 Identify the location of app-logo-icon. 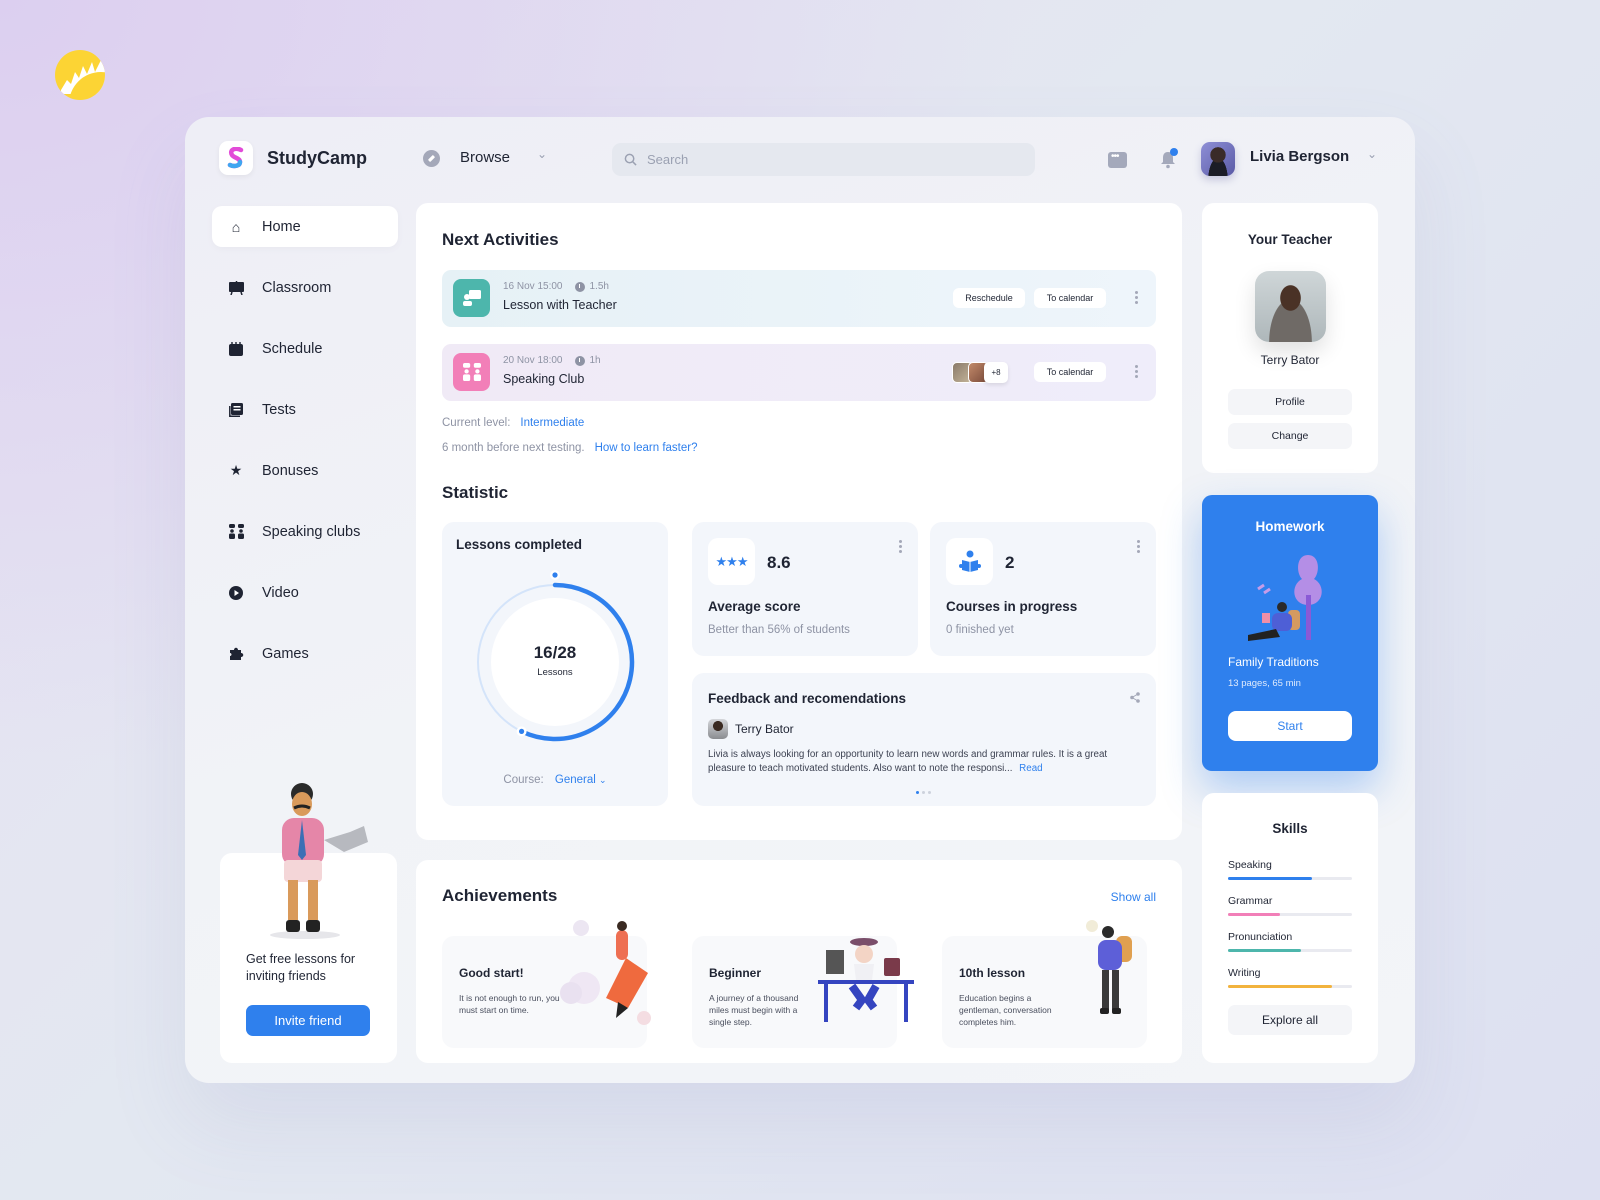
(236, 158).